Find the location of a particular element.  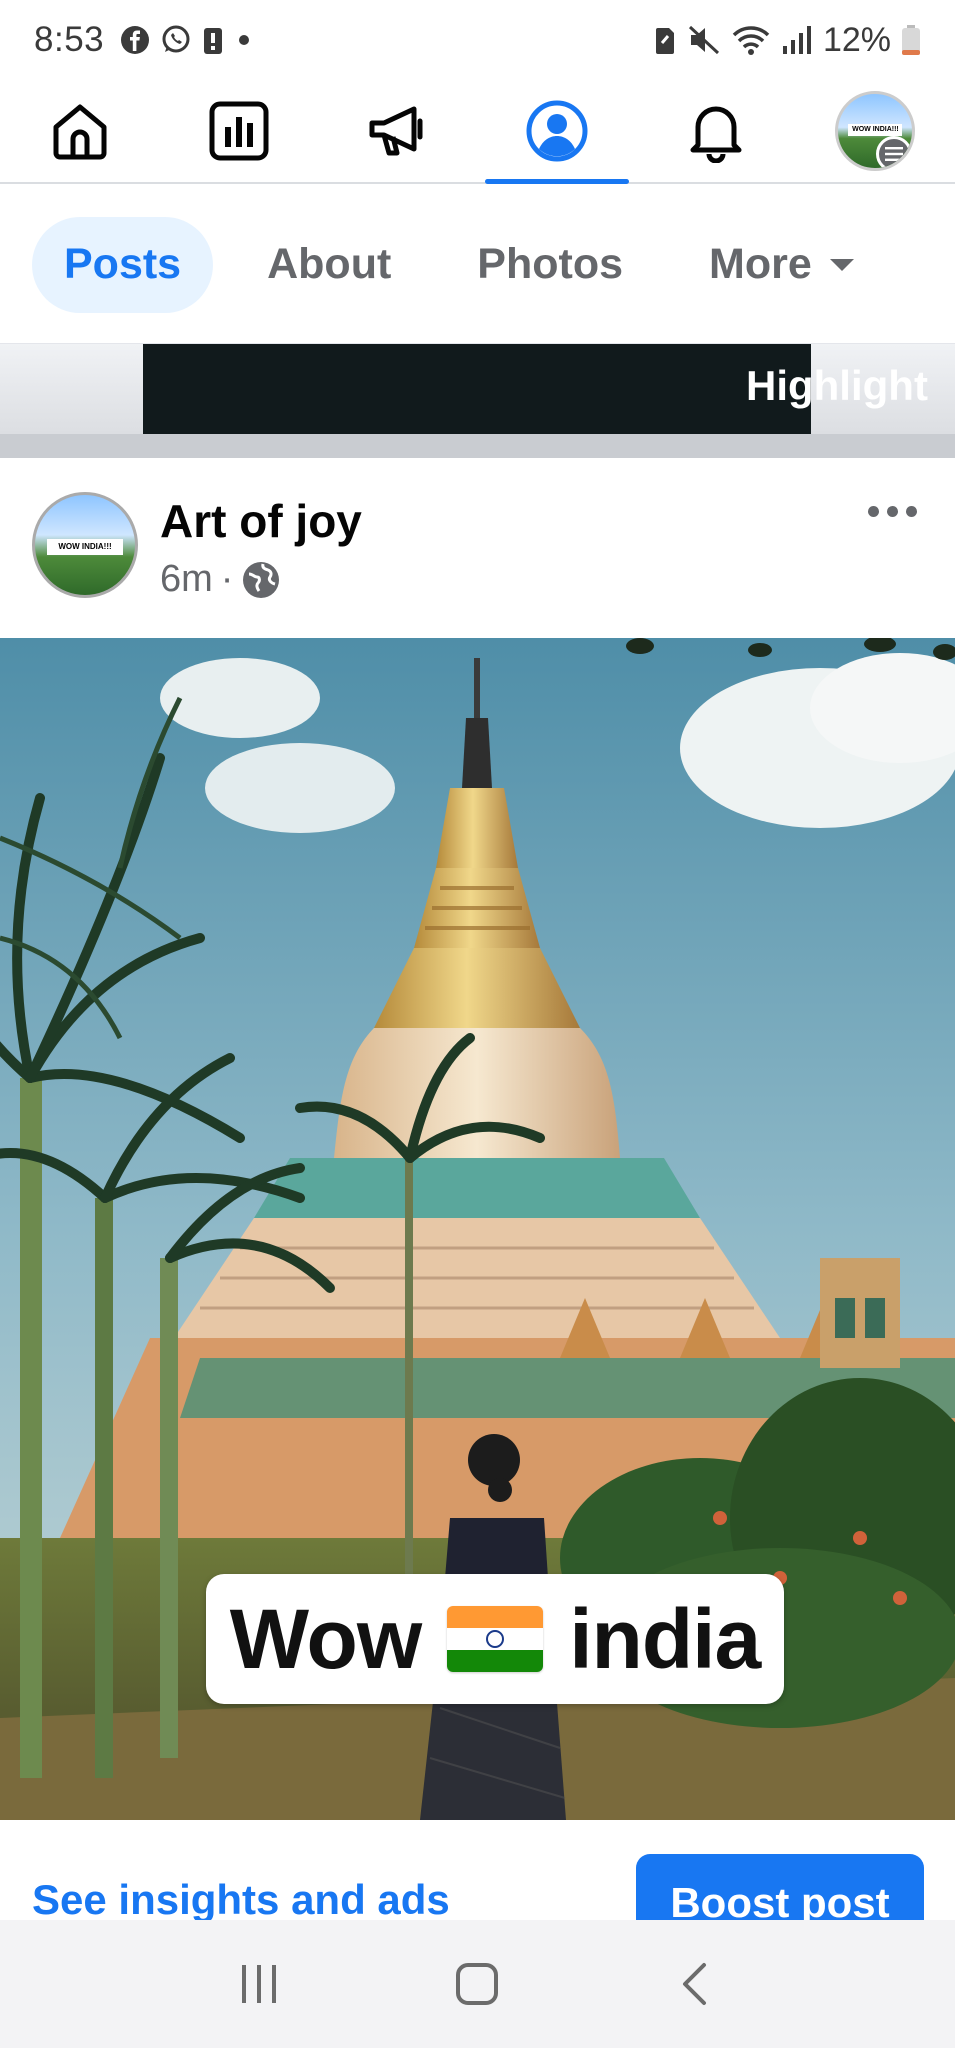

tab-more-label: More is located at coordinates (760, 264).